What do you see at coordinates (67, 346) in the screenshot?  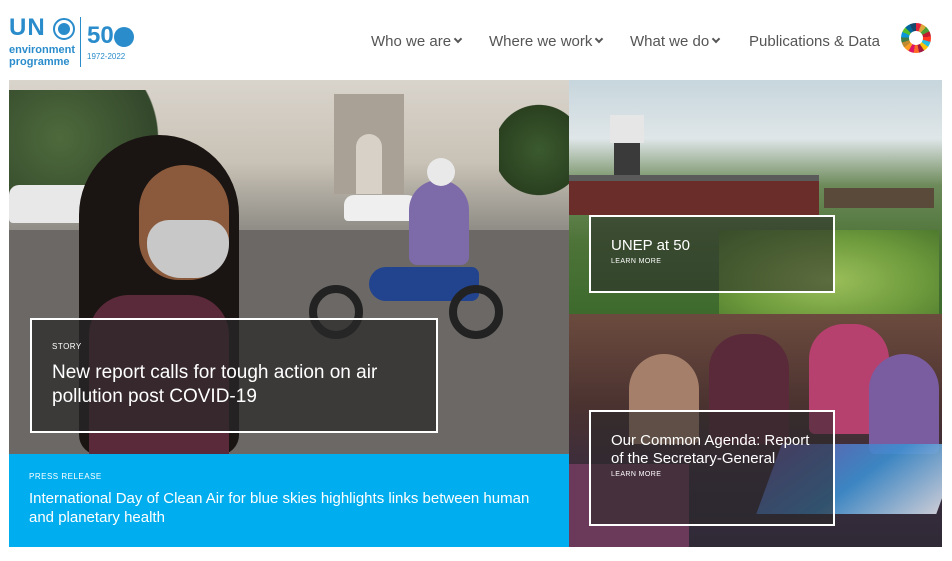 I see `story-label: STORY` at bounding box center [67, 346].